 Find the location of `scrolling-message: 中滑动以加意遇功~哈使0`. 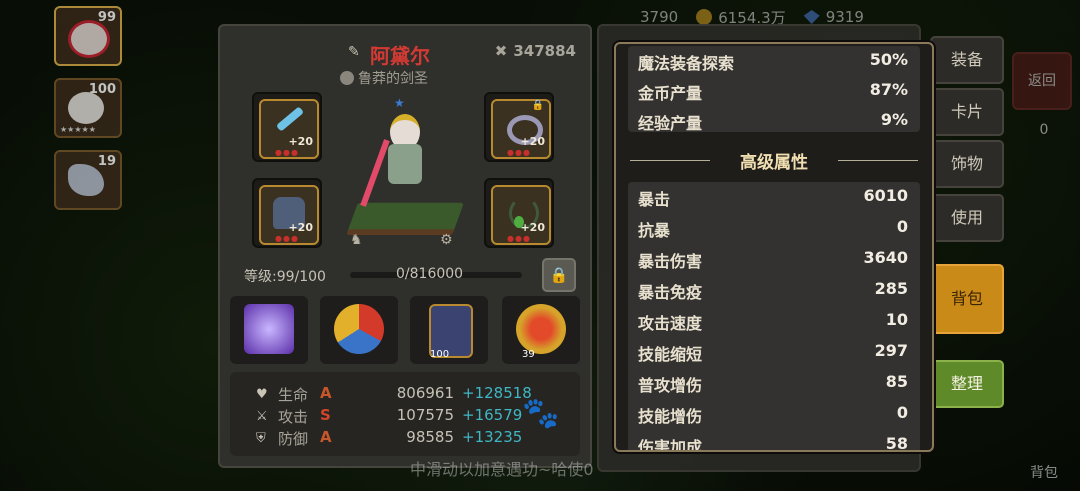

scrolling-message: 中滑动以加意遇功~哈使0 is located at coordinates (502, 469).